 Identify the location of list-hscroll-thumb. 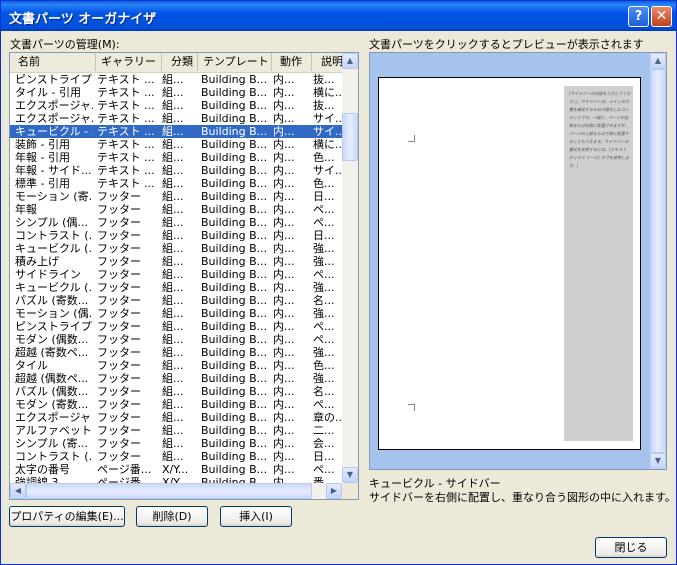
(169, 491).